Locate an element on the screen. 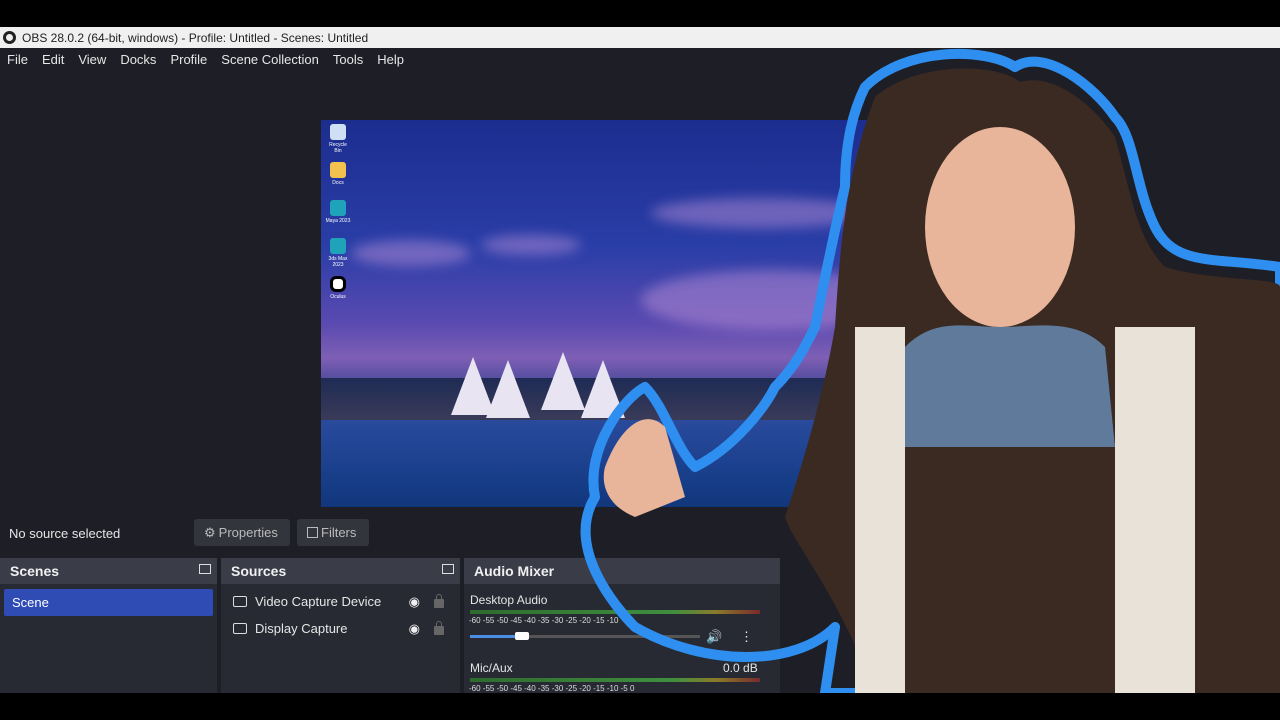  source-item-video-capture: Video Capture Device ◉ is located at coordinates (340, 601).